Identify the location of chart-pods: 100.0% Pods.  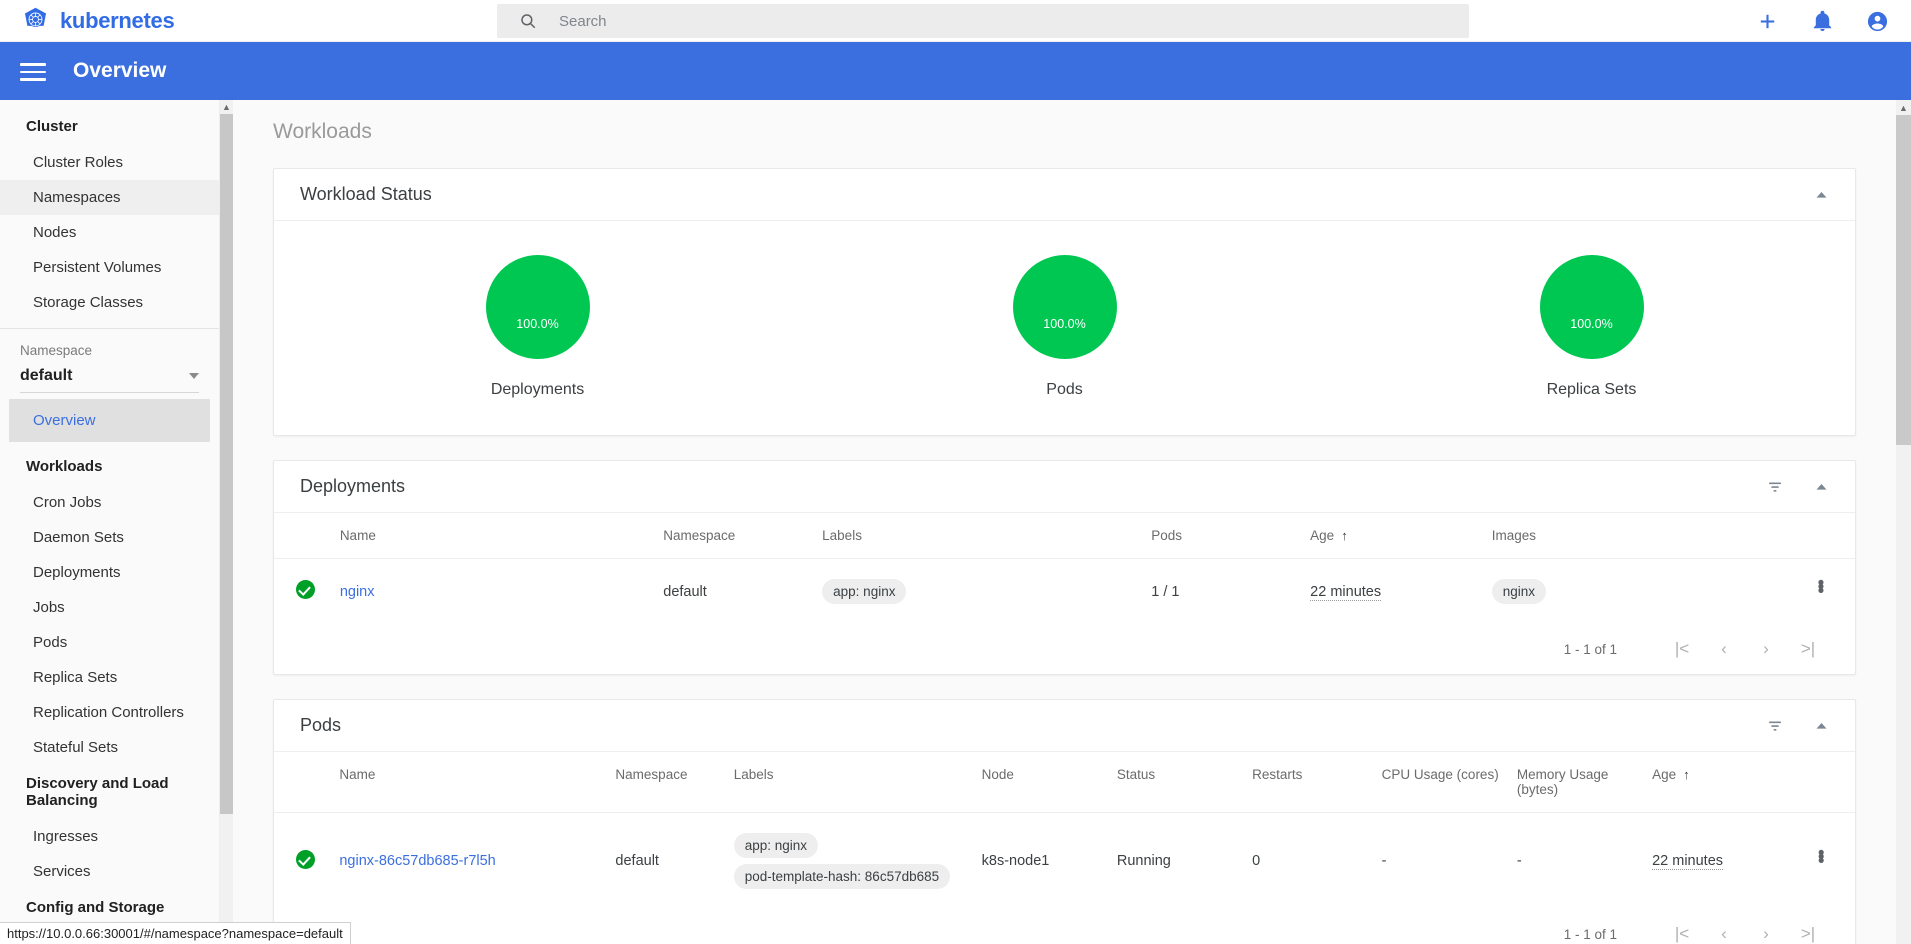
(1064, 327).